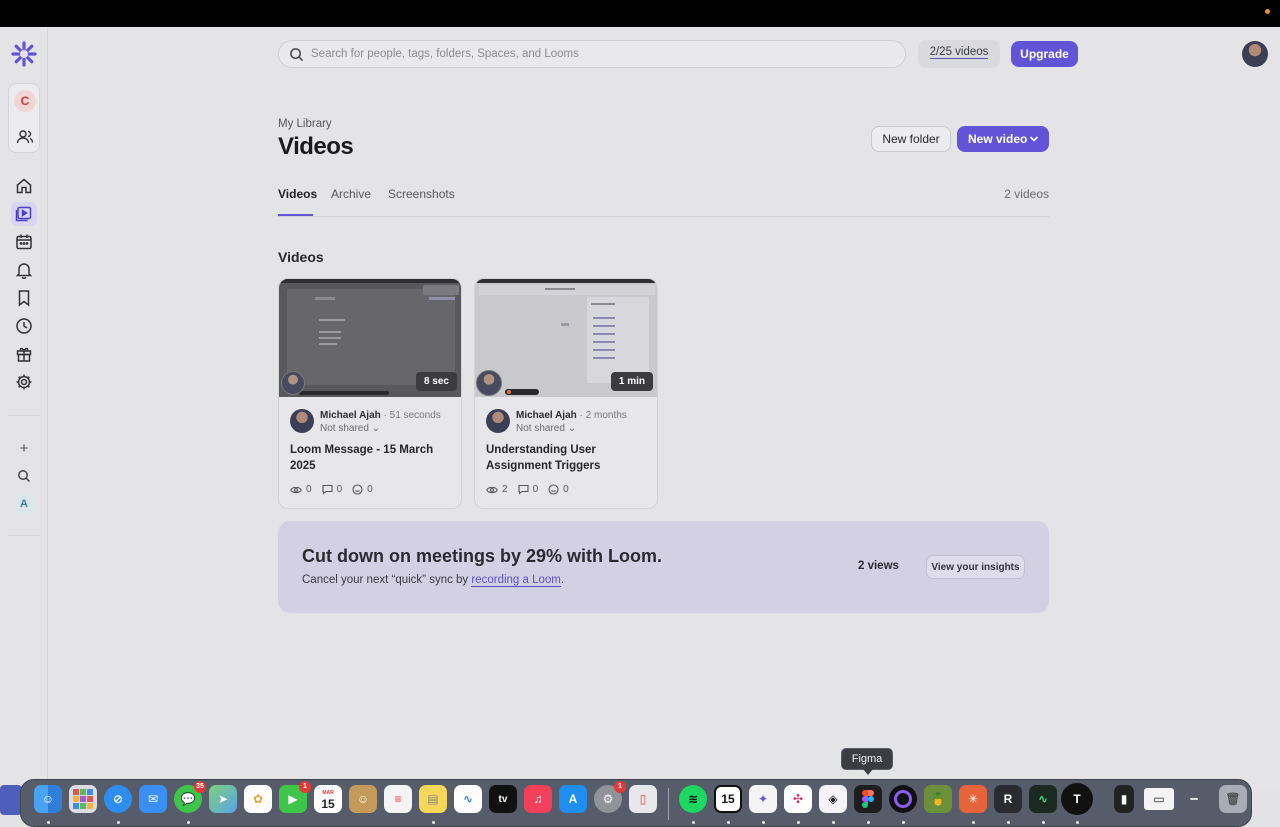 This screenshot has width=1280, height=827. What do you see at coordinates (24, 407) in the screenshot?
I see `sidebar: C + A` at bounding box center [24, 407].